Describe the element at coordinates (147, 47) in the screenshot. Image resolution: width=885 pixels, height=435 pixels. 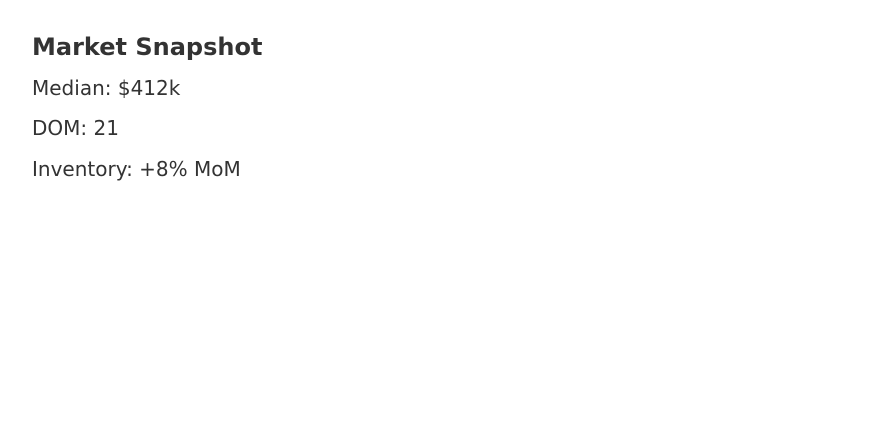
I see `page-title: Market Snapshot` at that location.